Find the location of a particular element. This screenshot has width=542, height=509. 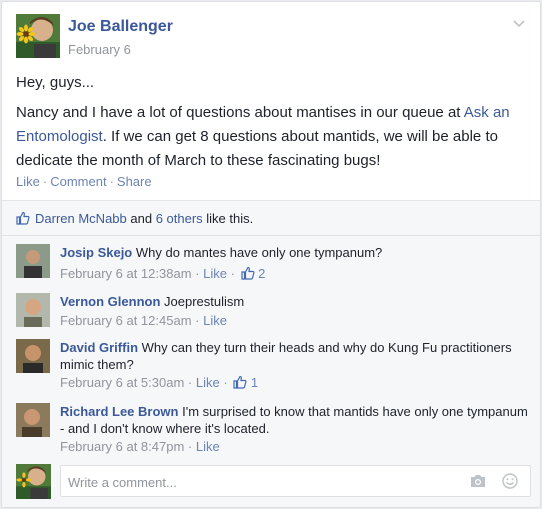

comment-input is located at coordinates (258, 482).